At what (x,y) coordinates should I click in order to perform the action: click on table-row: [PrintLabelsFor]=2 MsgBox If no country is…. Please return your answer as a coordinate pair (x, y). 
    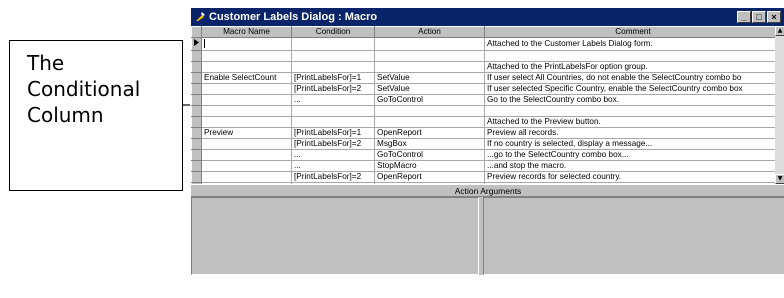
    Looking at the image, I should click on (486, 144).